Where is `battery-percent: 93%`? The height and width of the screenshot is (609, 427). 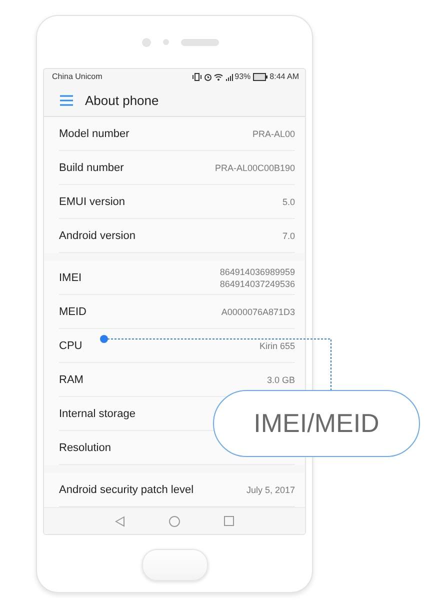
battery-percent: 93% is located at coordinates (242, 77).